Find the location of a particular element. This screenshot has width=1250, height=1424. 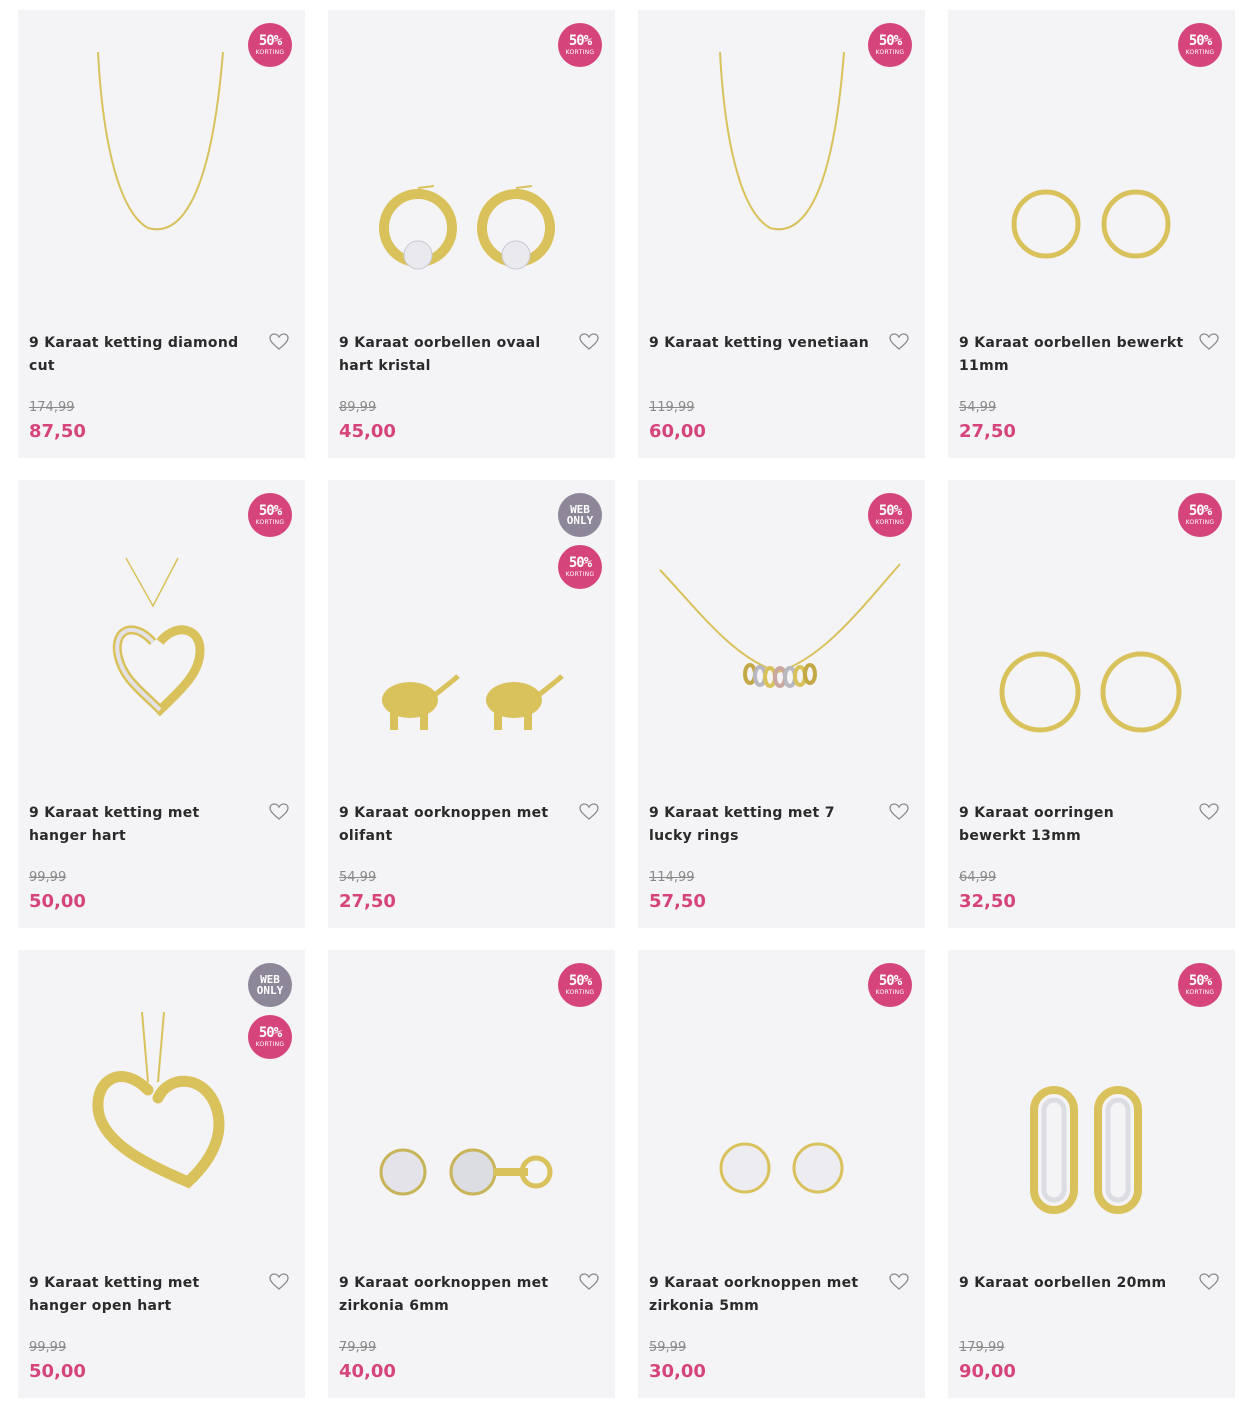

sale-price: 40,00 is located at coordinates (367, 1371).